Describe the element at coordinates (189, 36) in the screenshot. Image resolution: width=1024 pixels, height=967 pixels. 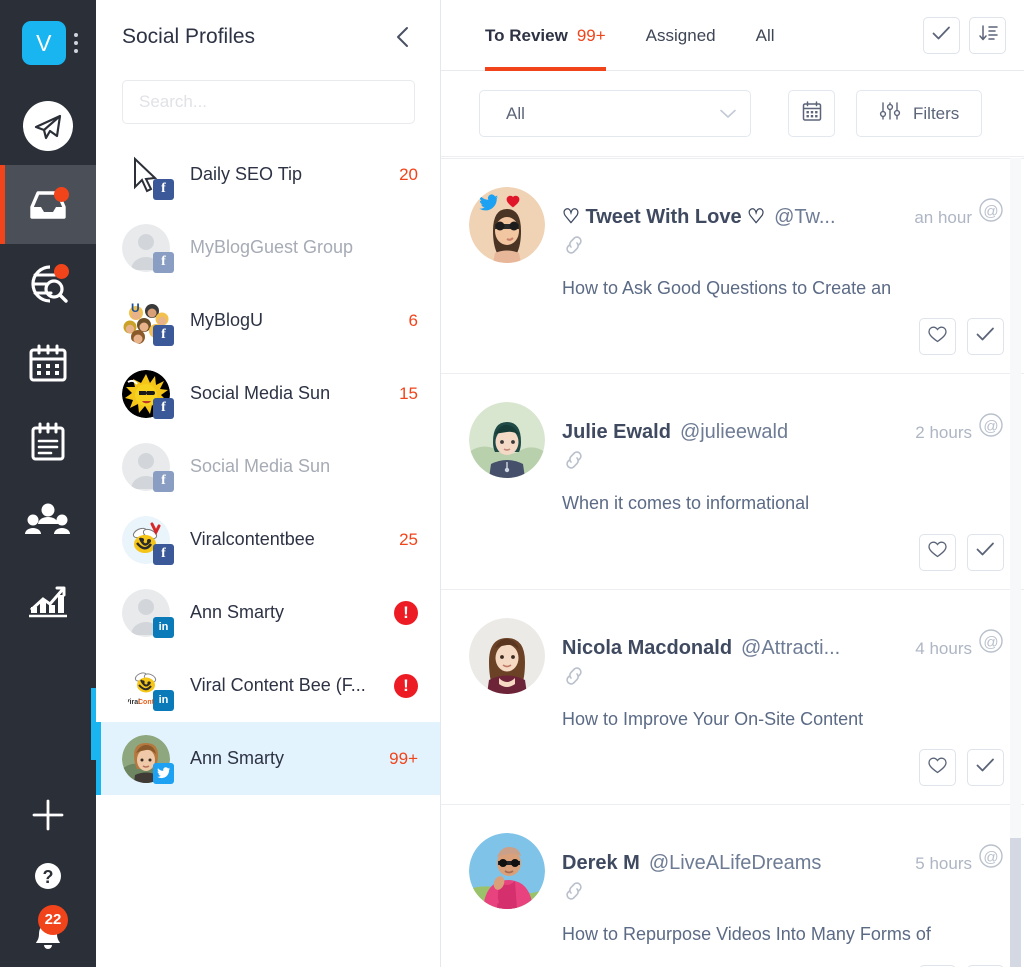
I see `page-title: Social Profiles` at that location.